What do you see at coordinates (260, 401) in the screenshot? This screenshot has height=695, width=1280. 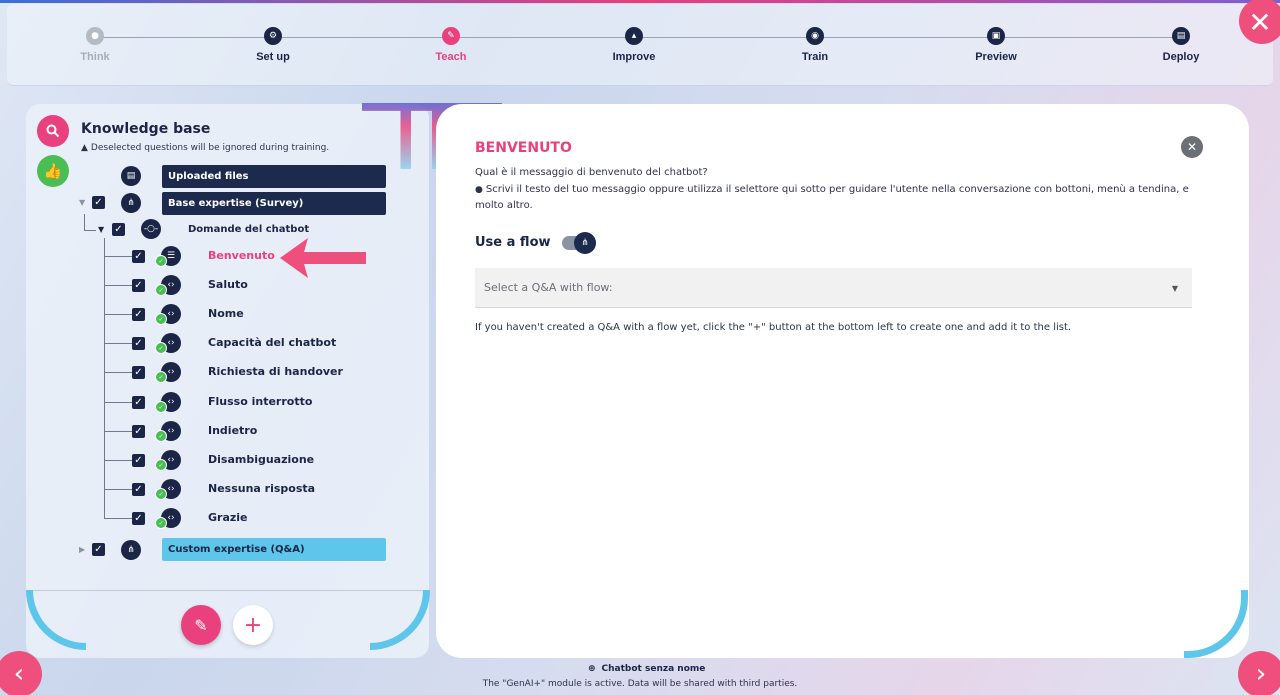 I see `tree-item-label: Flusso interrotto` at bounding box center [260, 401].